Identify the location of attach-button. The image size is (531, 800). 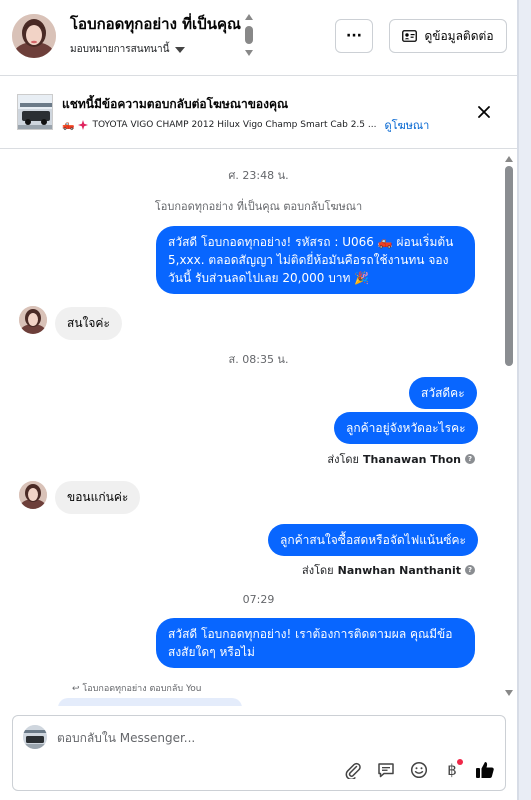
(353, 770).